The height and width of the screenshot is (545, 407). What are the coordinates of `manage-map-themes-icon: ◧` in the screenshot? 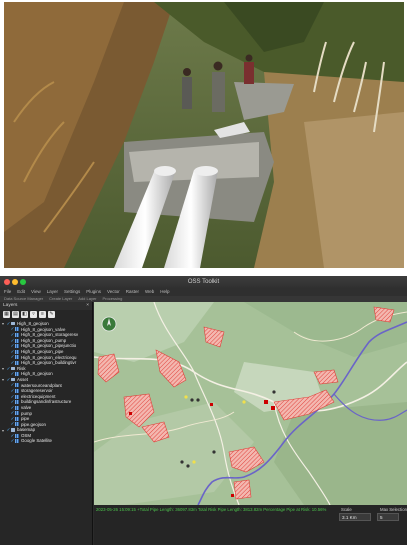 It's located at (24, 314).